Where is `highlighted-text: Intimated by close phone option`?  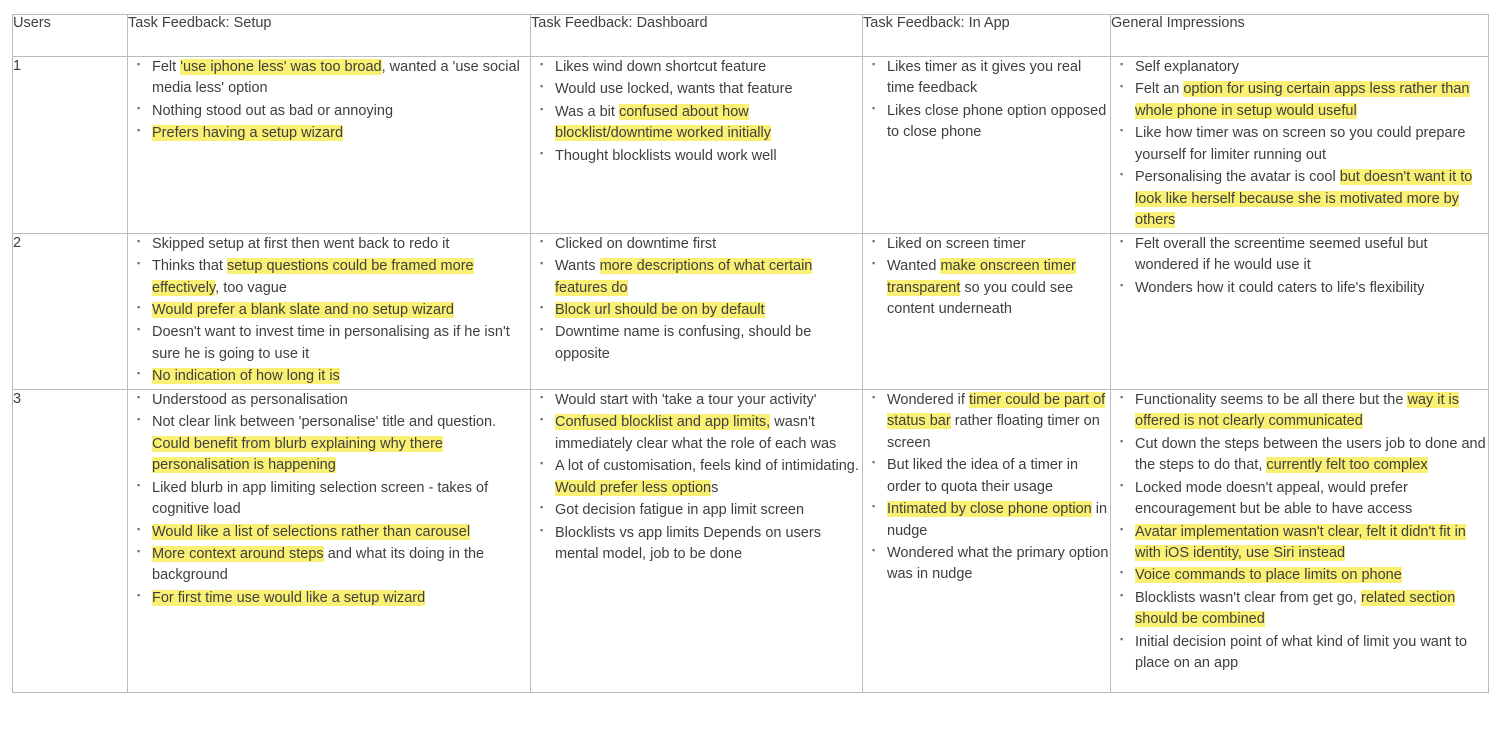
highlighted-text: Intimated by close phone option is located at coordinates (989, 509).